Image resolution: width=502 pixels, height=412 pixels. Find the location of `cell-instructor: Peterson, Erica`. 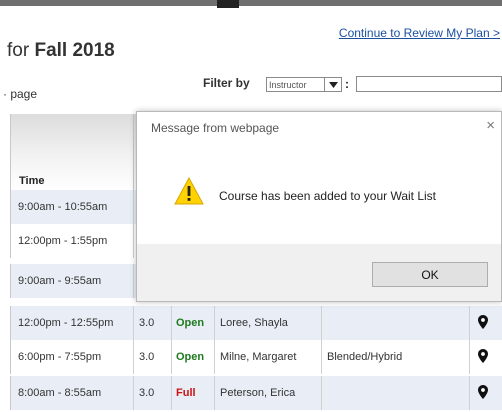

cell-instructor: Peterson, Erica is located at coordinates (258, 393).